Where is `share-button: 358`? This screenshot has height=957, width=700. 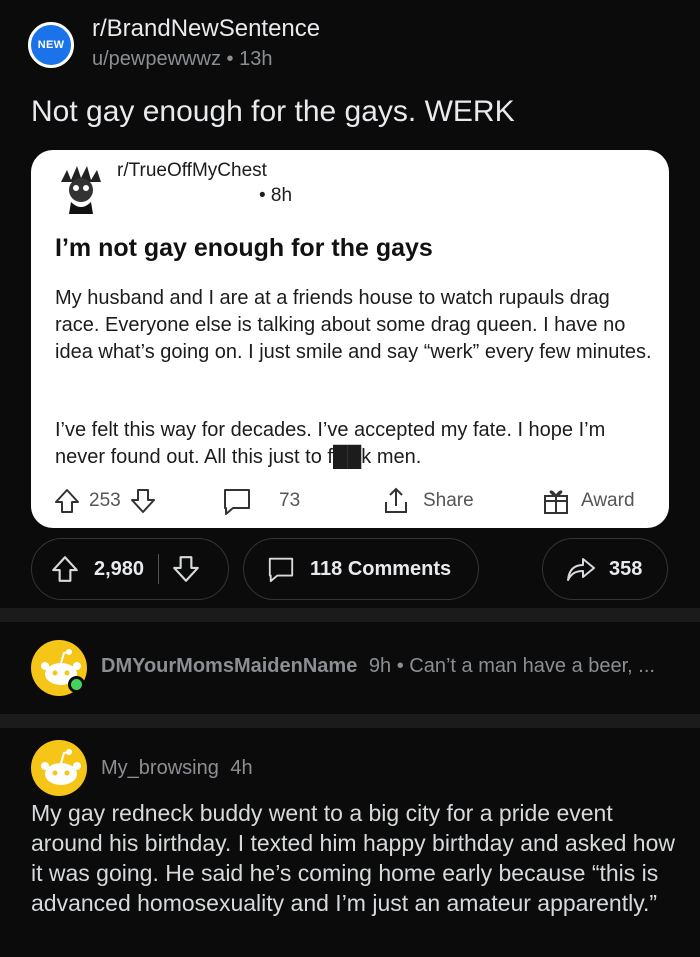
share-button: 358 is located at coordinates (605, 569).